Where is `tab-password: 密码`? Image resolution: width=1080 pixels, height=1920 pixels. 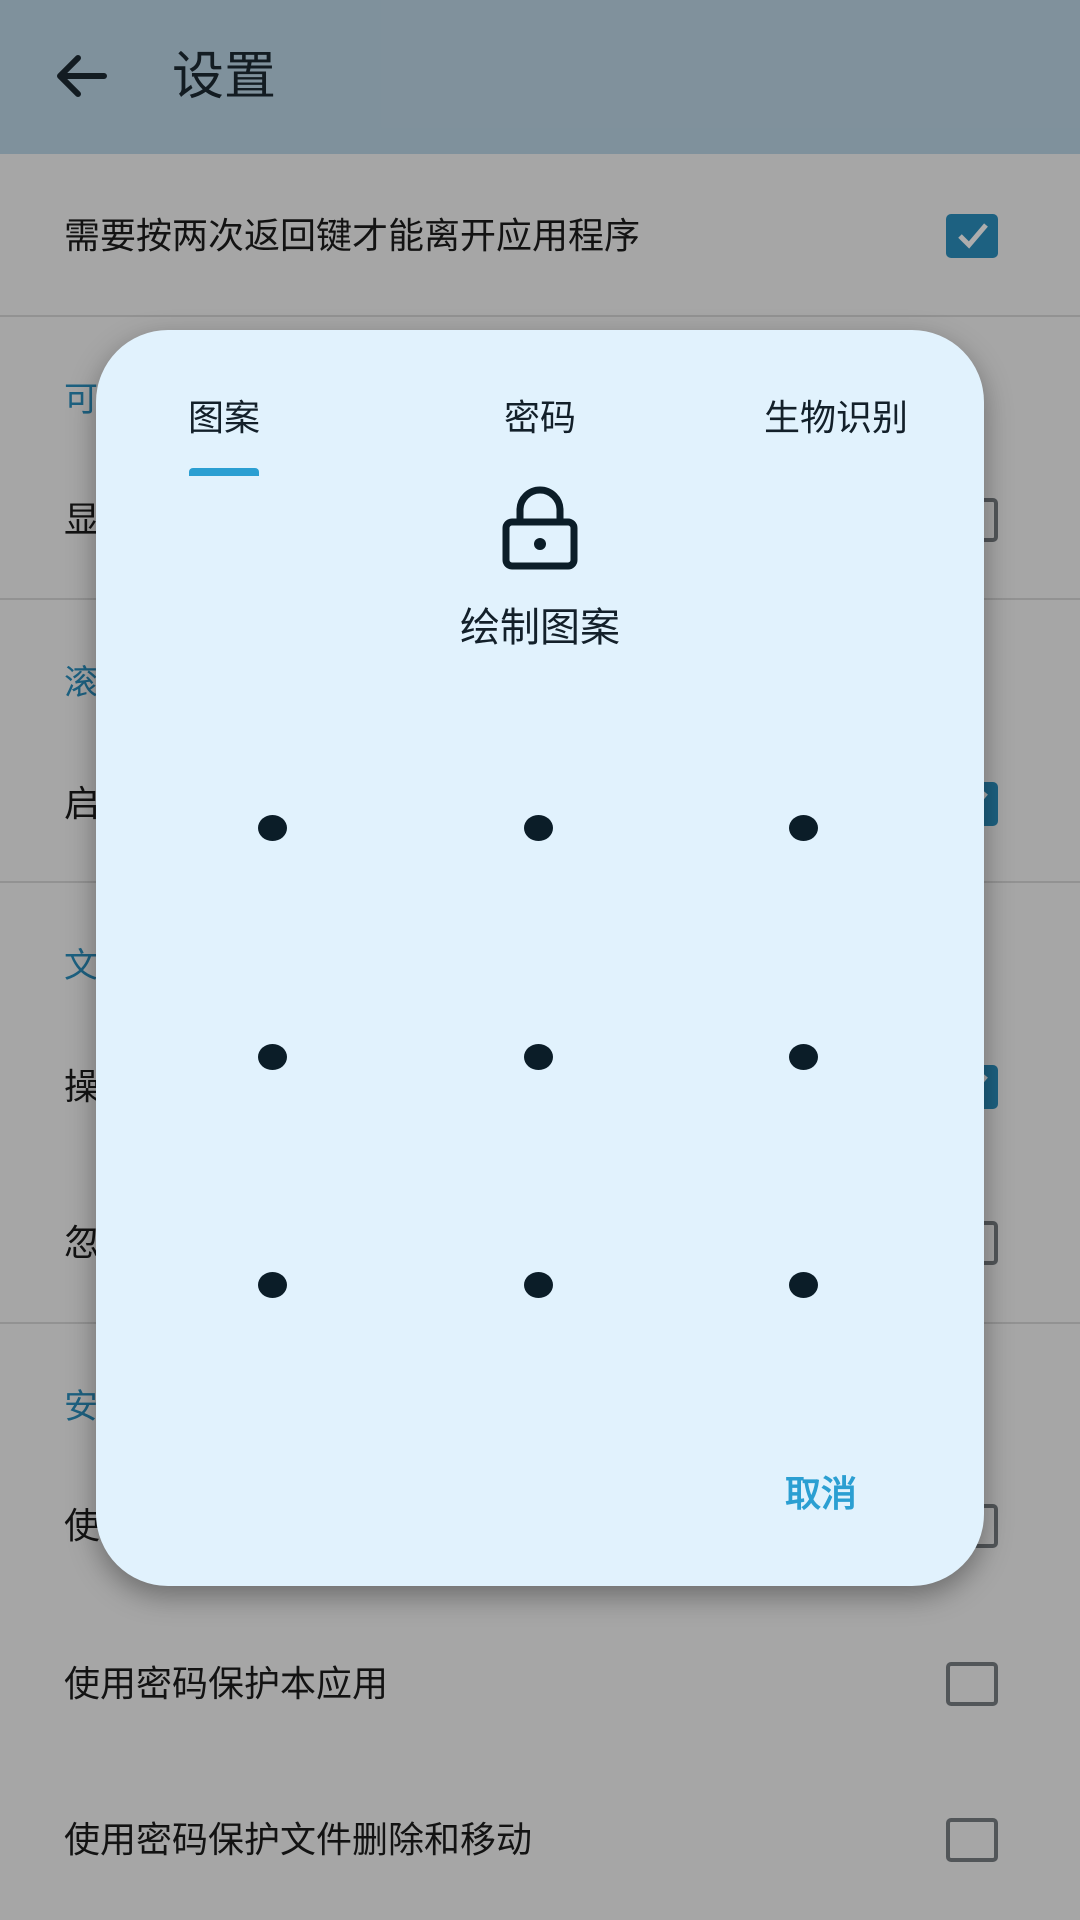
tab-password: 密码 is located at coordinates (540, 420).